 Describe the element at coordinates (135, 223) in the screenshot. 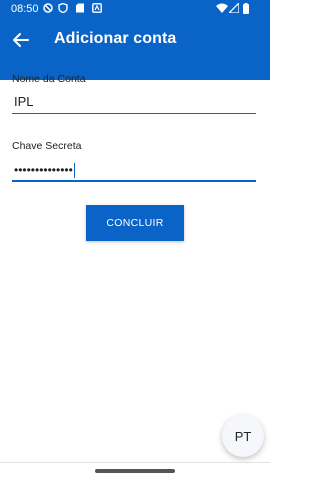

I see `submit-button: CONCLUIR` at that location.